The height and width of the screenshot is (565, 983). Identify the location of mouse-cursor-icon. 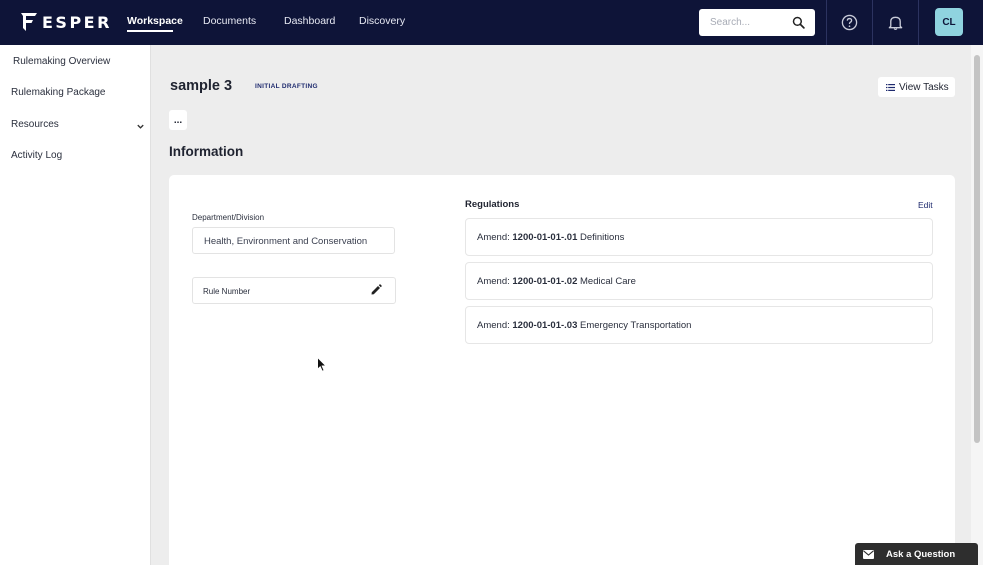
(322, 364).